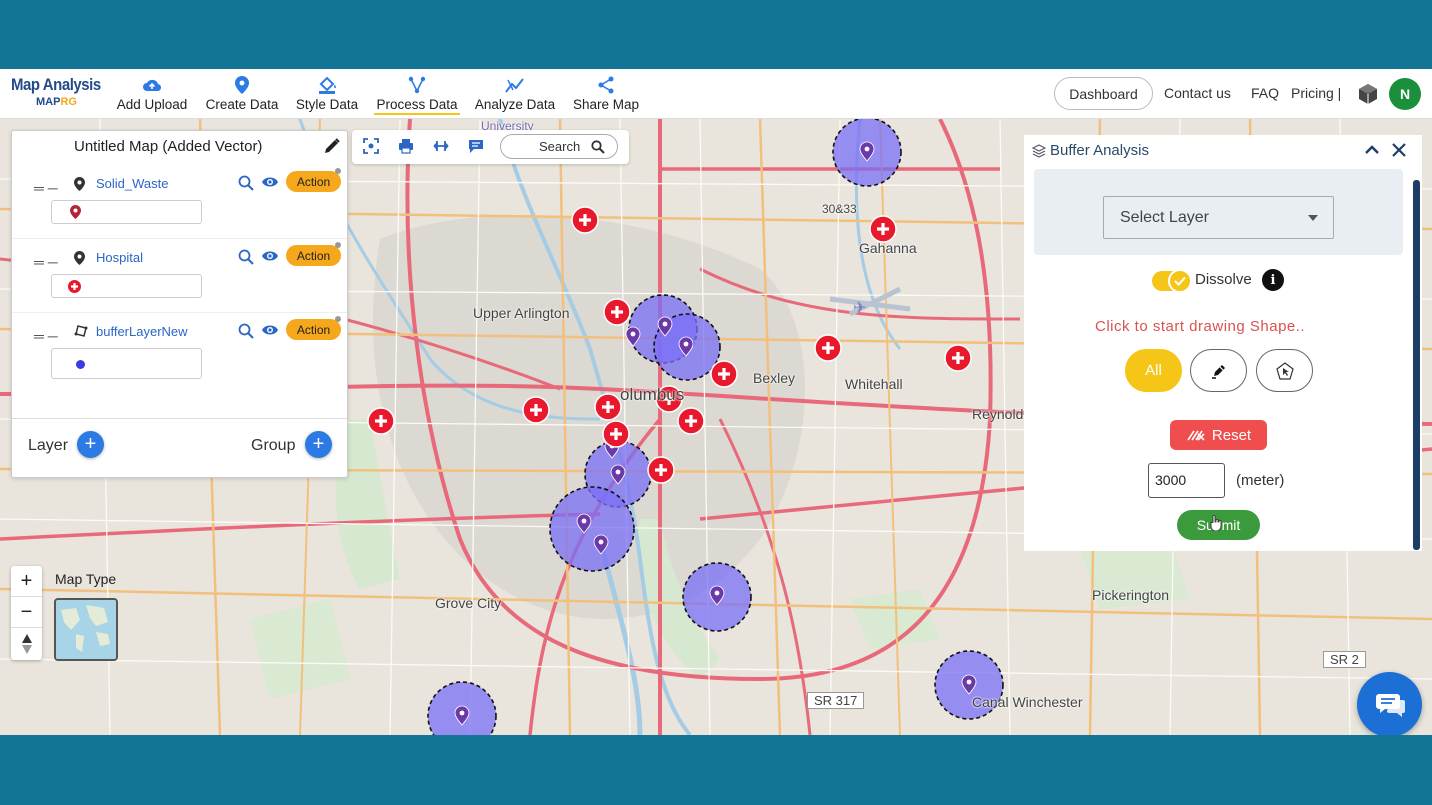 Image resolution: width=1432 pixels, height=805 pixels. What do you see at coordinates (1218, 435) in the screenshot?
I see `reset-button: Reset` at bounding box center [1218, 435].